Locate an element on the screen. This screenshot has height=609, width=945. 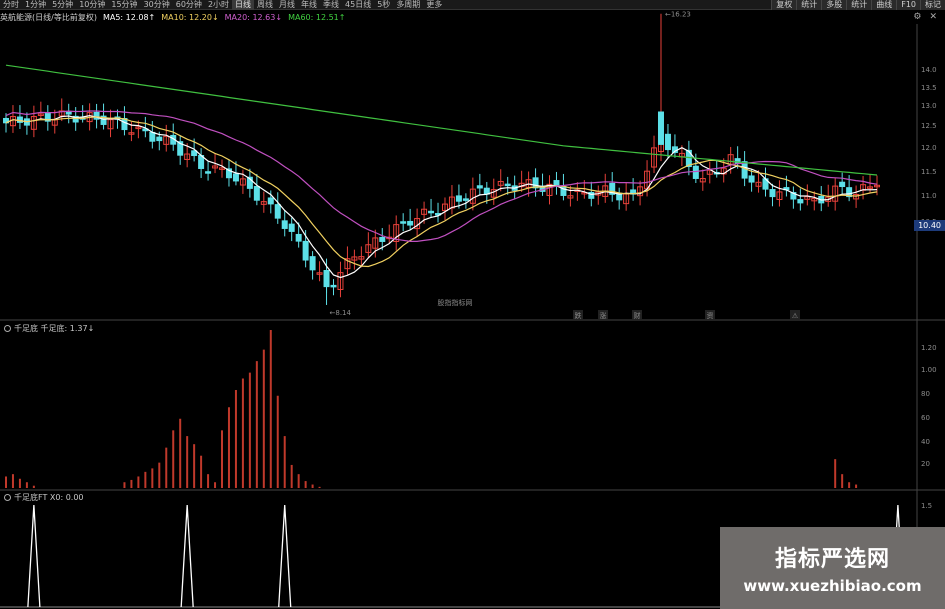
event-tag: 资 is located at coordinates (710, 315).